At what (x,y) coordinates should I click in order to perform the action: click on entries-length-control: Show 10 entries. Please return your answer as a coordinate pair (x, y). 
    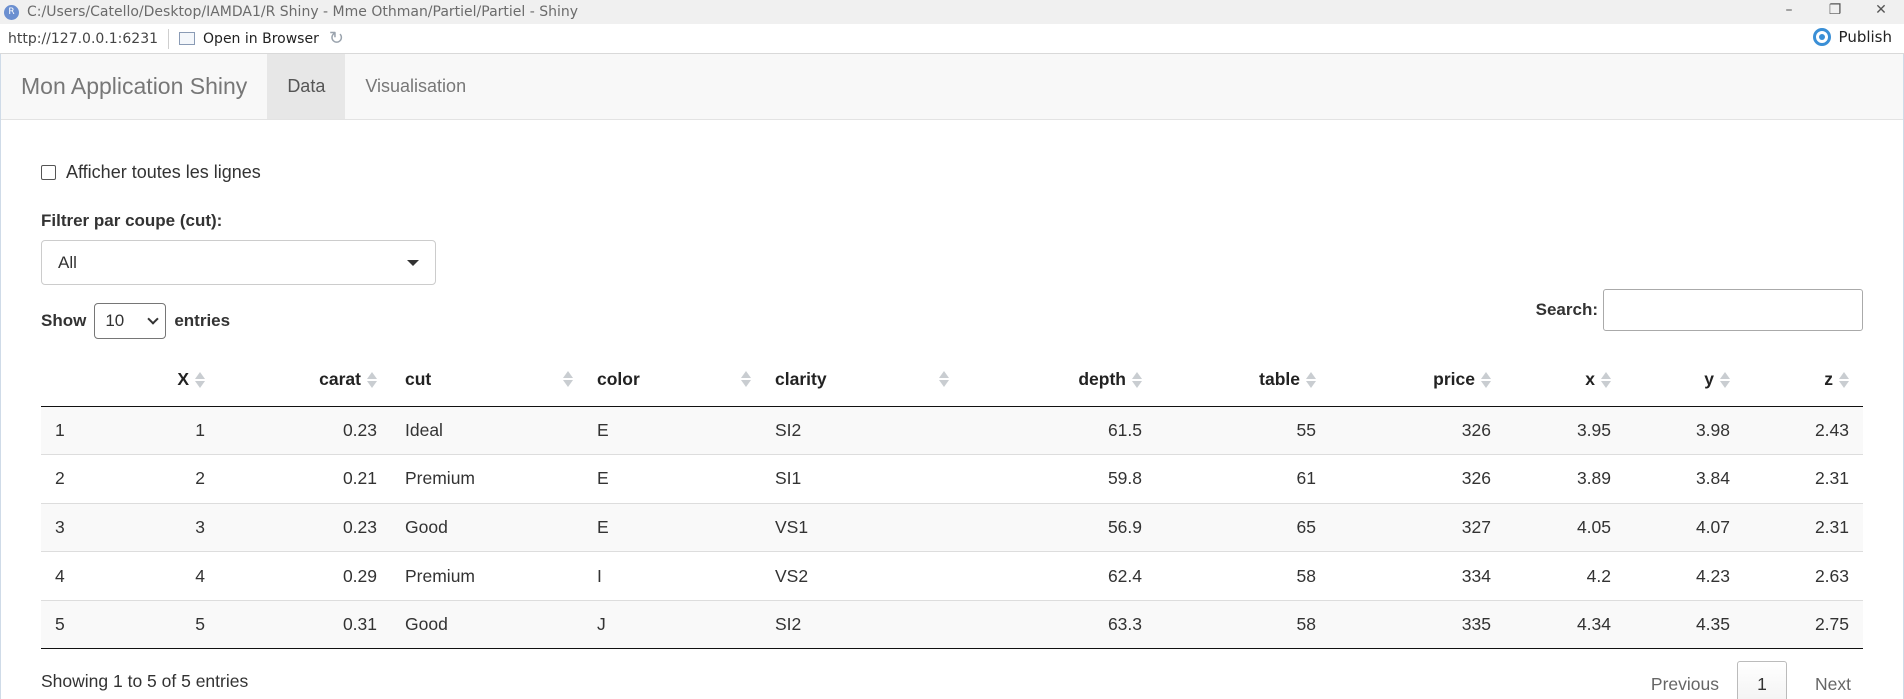
    Looking at the image, I should click on (135, 321).